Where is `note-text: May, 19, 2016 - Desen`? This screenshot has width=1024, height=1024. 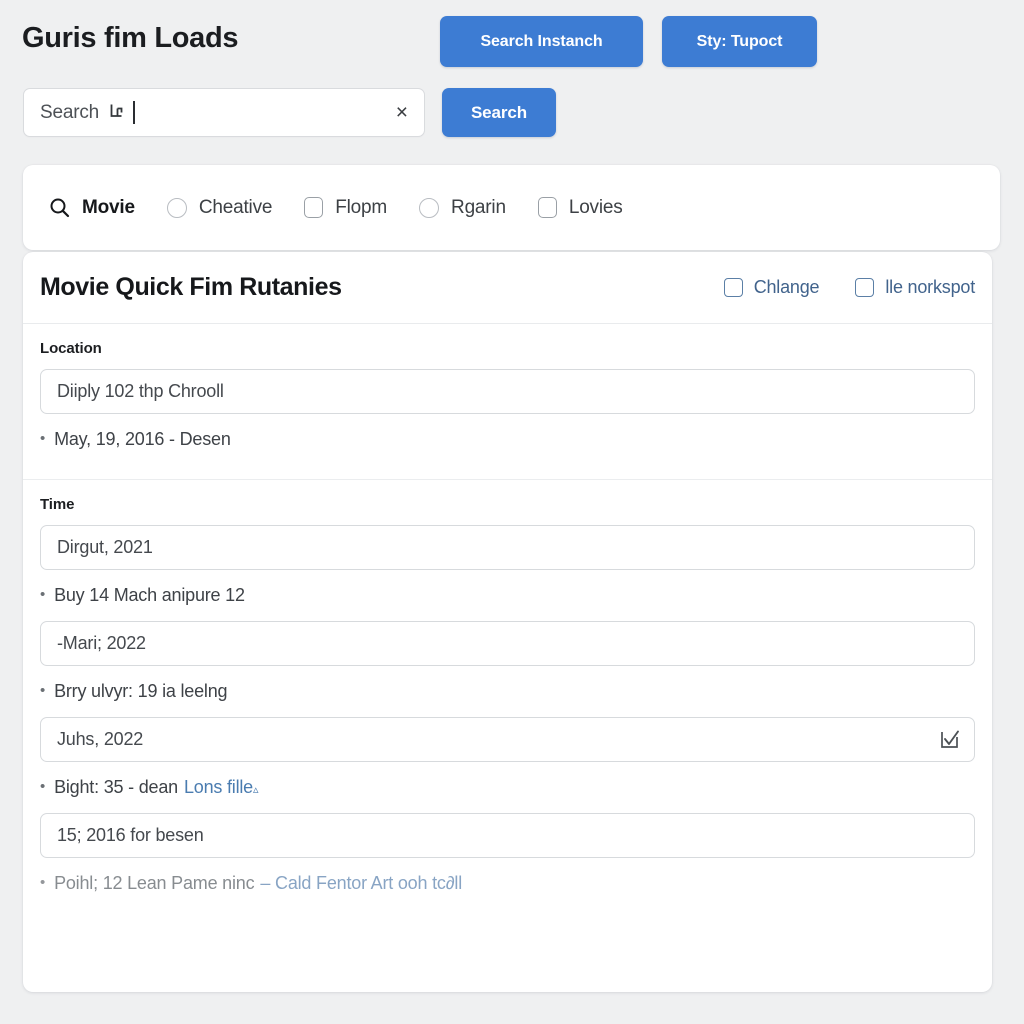
note-text: May, 19, 2016 - Desen is located at coordinates (142, 439).